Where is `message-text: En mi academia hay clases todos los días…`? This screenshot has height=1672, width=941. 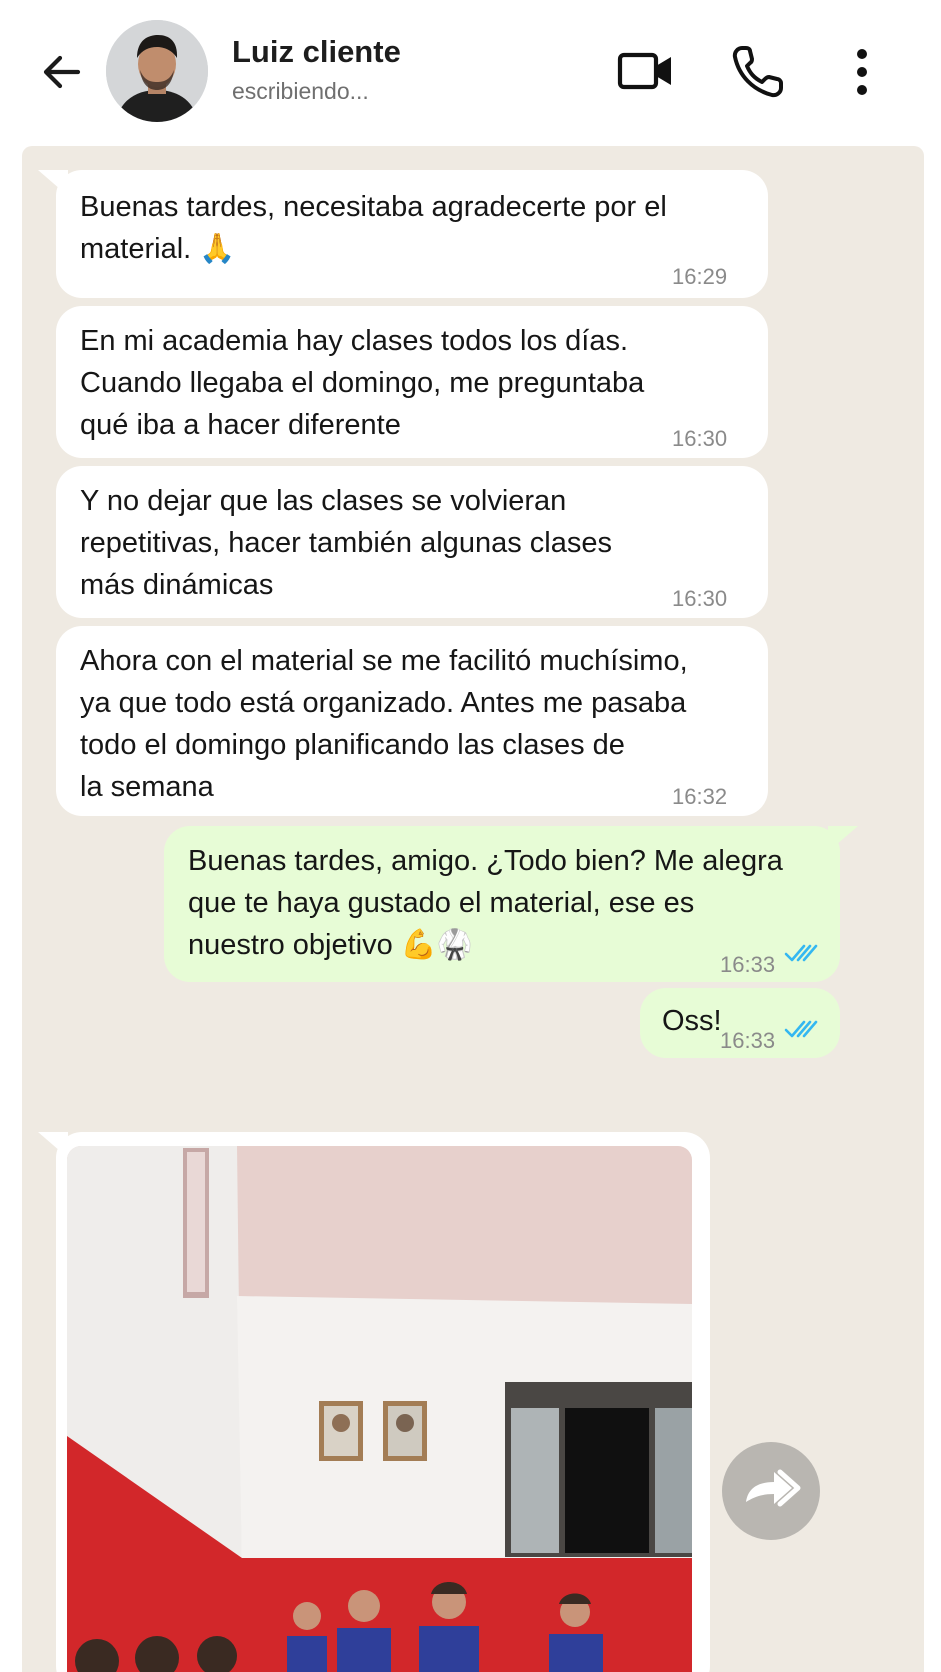 message-text: En mi academia hay clases todos los días… is located at coordinates (362, 383).